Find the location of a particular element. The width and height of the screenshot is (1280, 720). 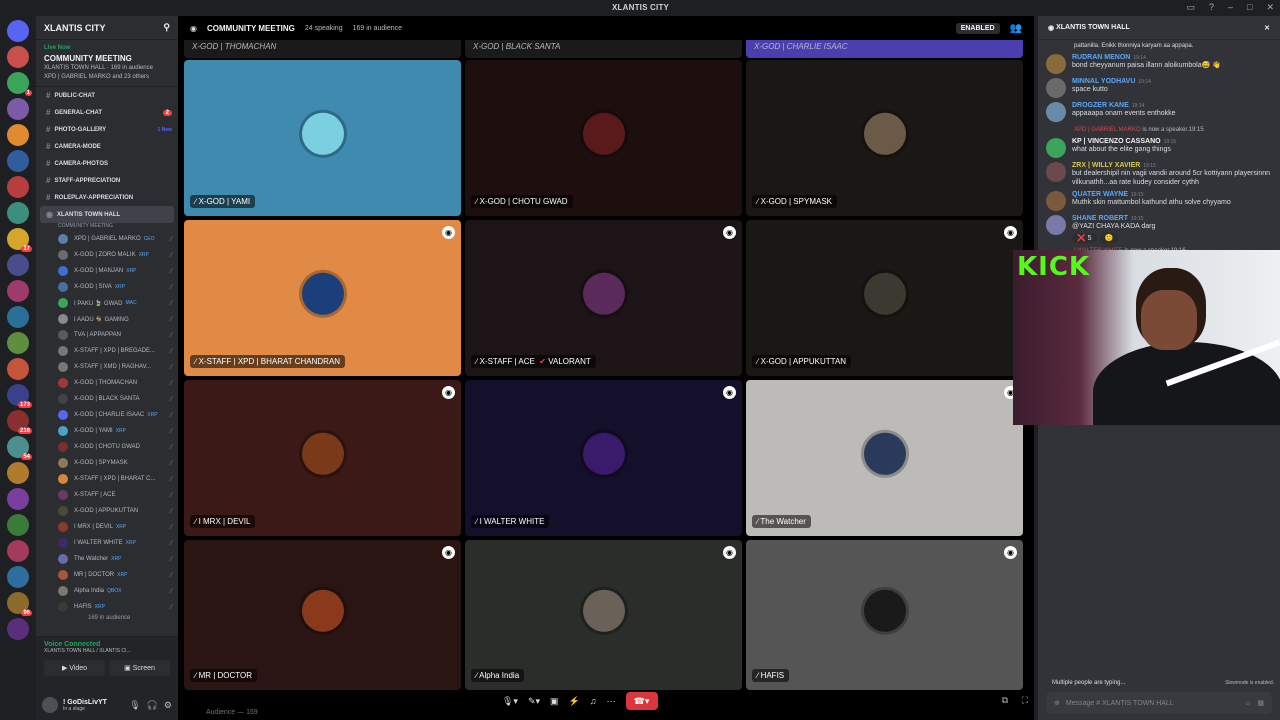

voice-user: X-STAFF | XPD | BREGADE... ∕ is located at coordinates (107, 351).